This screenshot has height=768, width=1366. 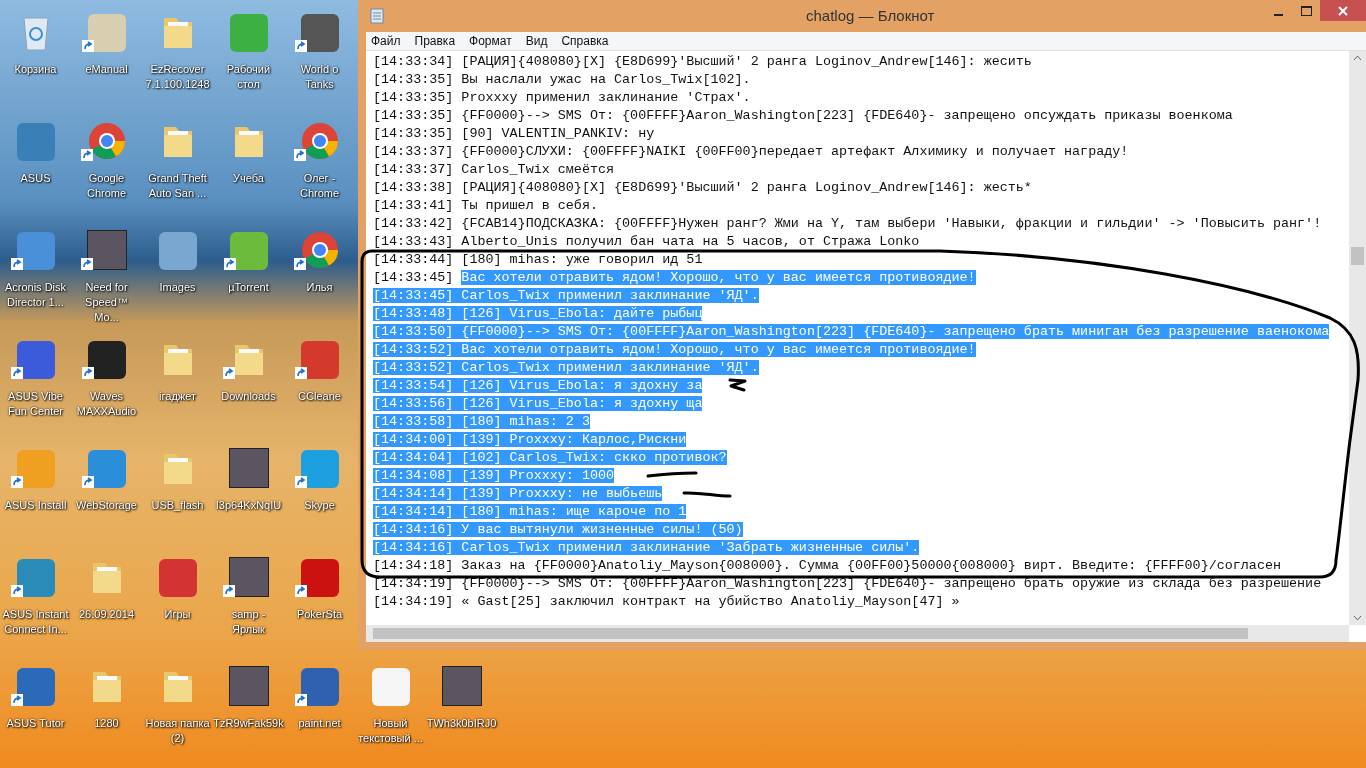 What do you see at coordinates (606, 97) in the screenshot?
I see `log-message: Proxxxy применил заклинание 'Страх'.` at bounding box center [606, 97].